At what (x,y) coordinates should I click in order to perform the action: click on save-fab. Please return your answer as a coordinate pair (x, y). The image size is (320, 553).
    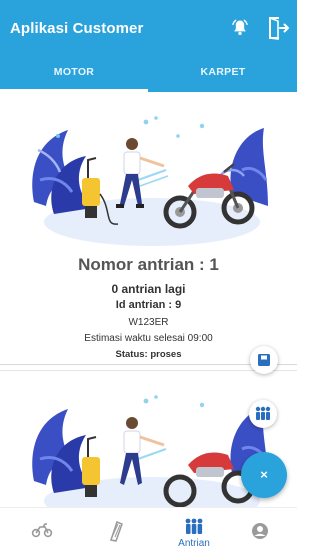
    Looking at the image, I should click on (264, 360).